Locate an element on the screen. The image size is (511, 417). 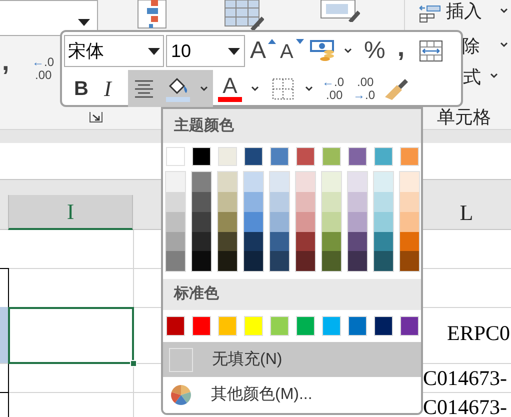
center-align-button is located at coordinates (144, 88).